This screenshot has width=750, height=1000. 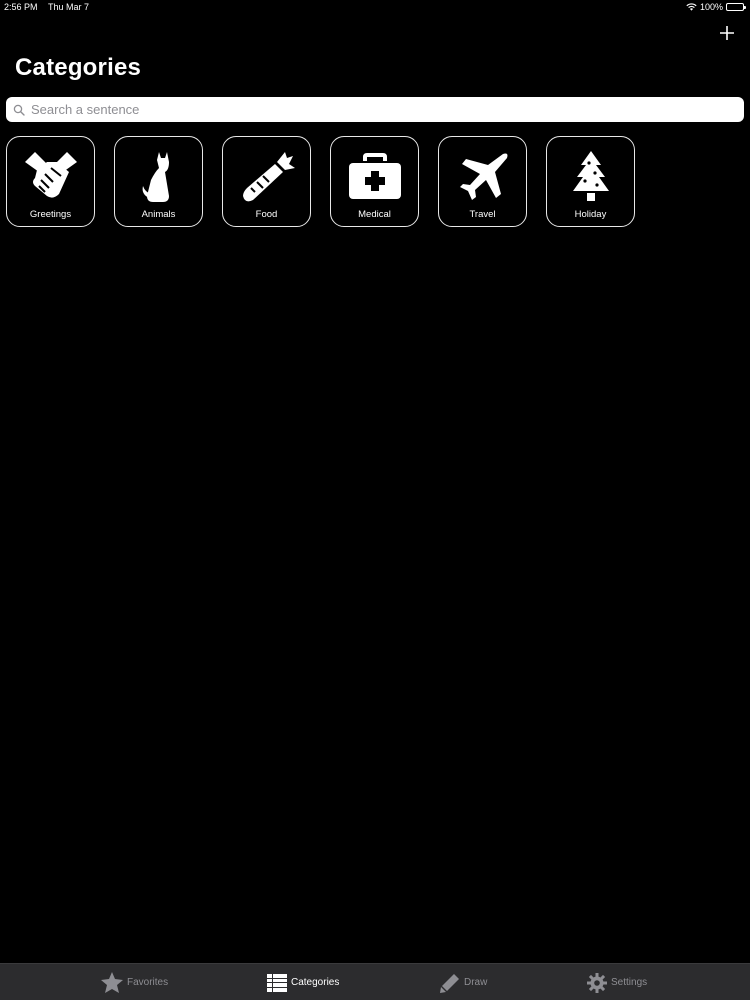 What do you see at coordinates (78, 67) in the screenshot?
I see `page-title: Categories` at bounding box center [78, 67].